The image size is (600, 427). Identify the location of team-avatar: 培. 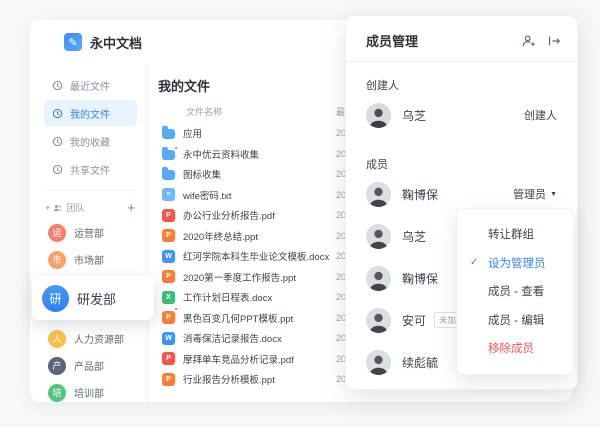
(57, 392).